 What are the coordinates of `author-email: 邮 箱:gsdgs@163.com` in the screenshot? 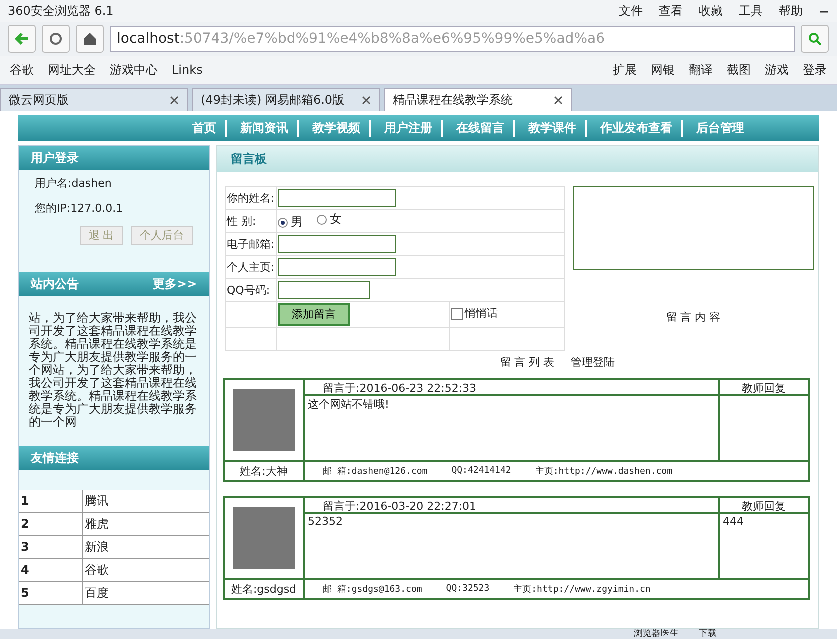 It's located at (372, 590).